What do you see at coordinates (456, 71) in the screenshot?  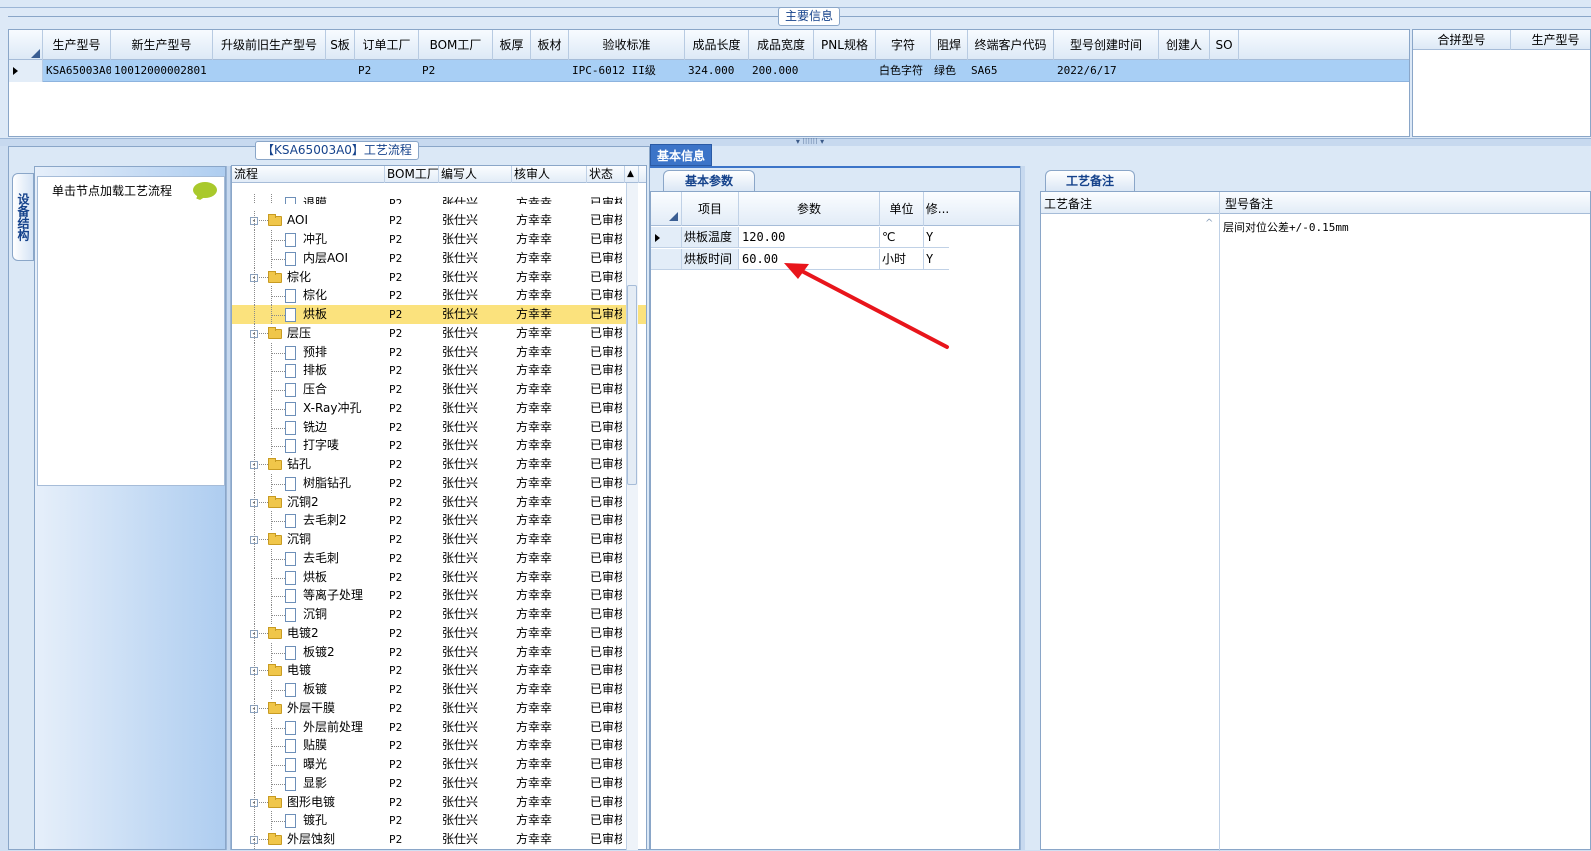 I see `table-cell: P2` at bounding box center [456, 71].